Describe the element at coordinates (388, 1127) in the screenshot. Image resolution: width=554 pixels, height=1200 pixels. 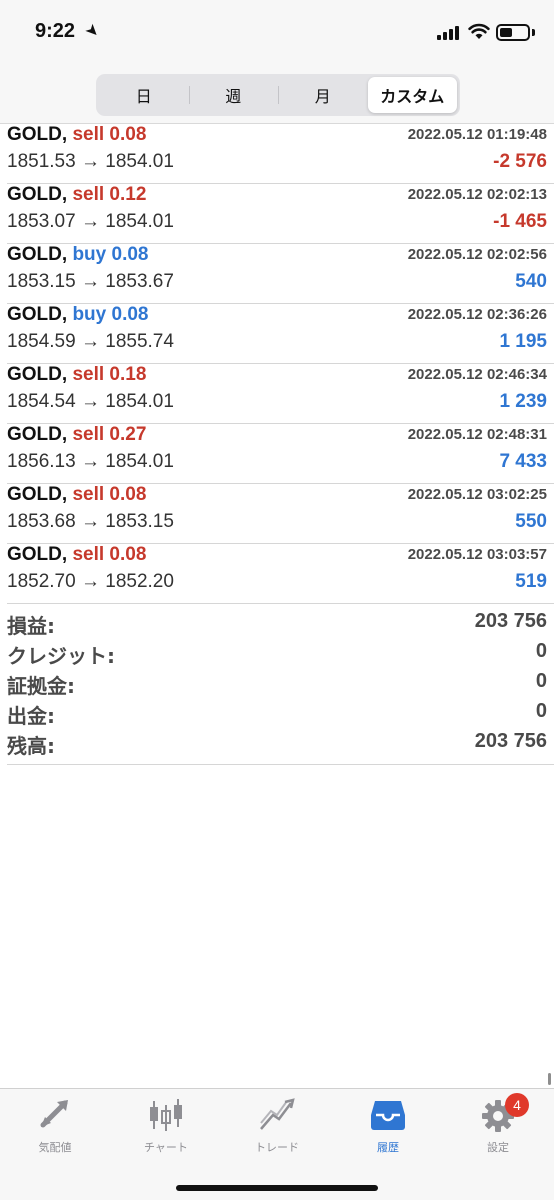
I see `tab-history: 履歴` at that location.